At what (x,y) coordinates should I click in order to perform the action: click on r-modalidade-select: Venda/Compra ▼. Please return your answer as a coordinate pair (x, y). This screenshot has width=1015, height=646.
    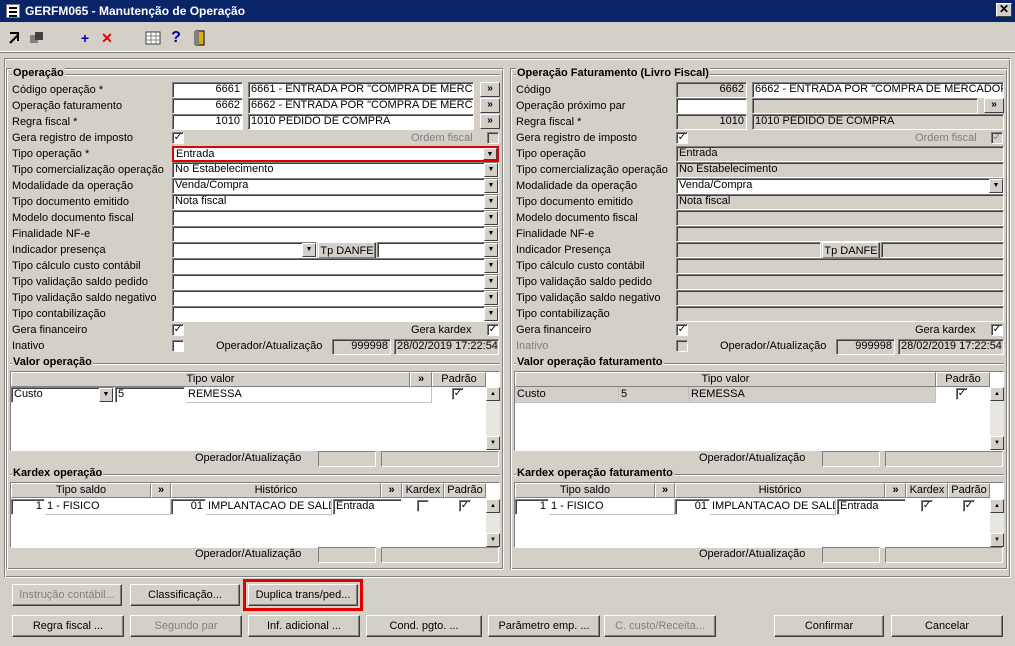
    Looking at the image, I should click on (840, 186).